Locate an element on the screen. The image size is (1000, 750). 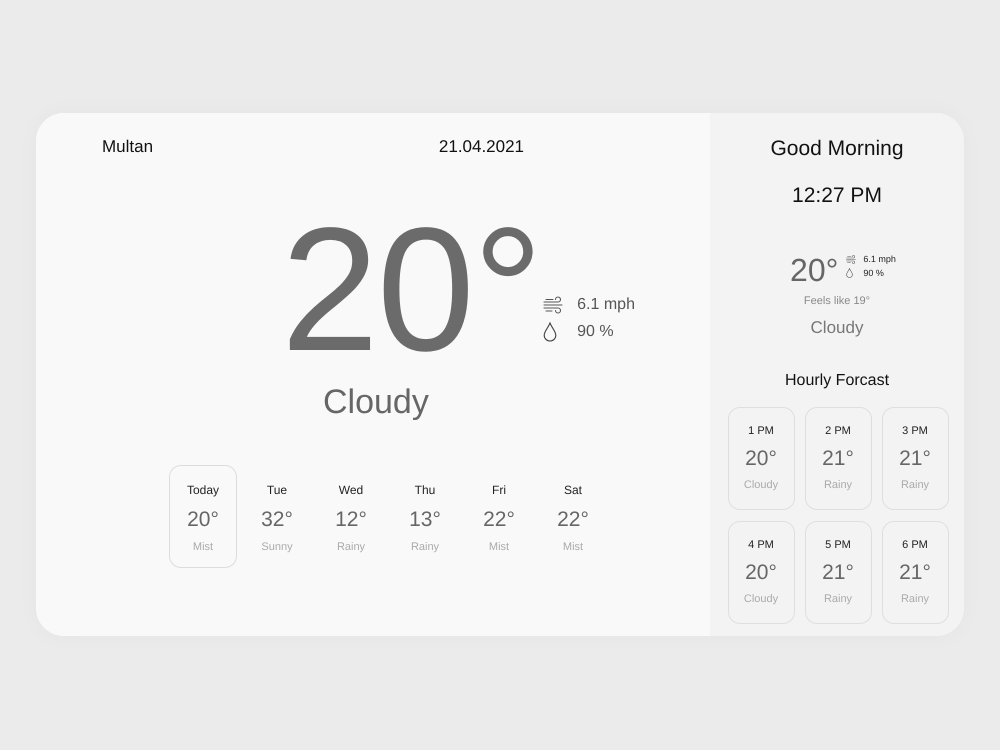
hour-label: 1 PM is located at coordinates (761, 431).